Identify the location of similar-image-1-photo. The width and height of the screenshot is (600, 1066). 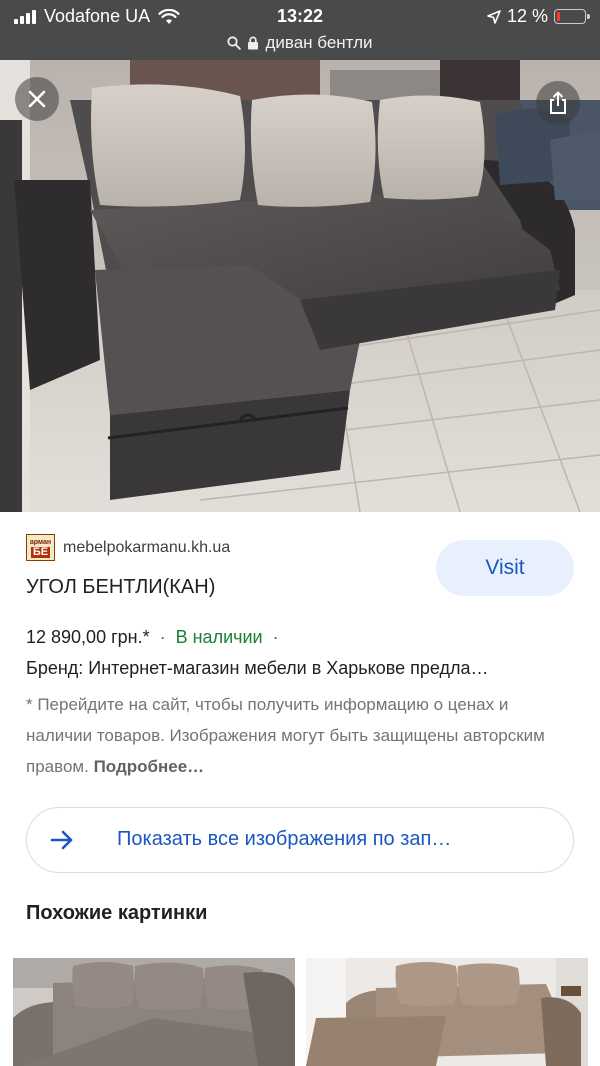
(154, 1012).